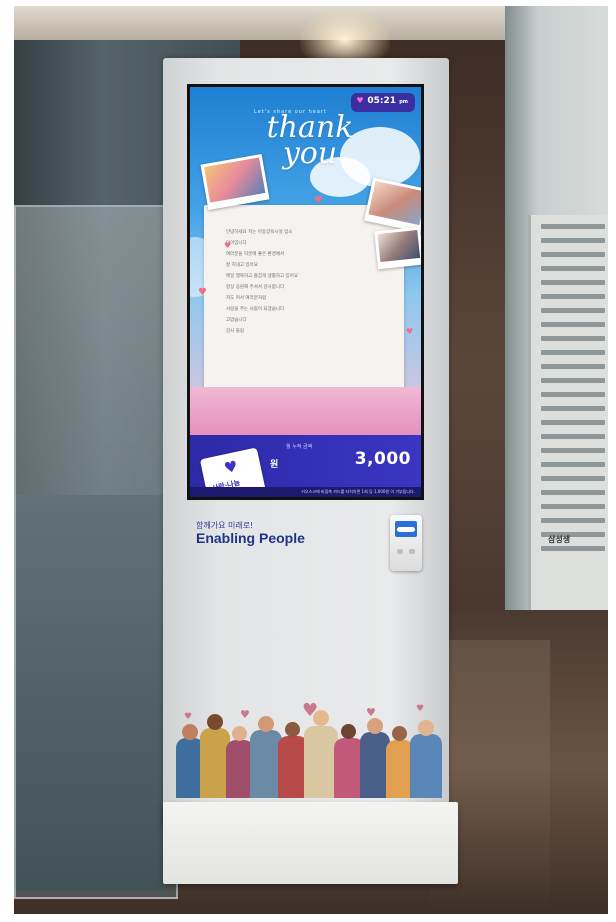 The image size is (616, 922). What do you see at coordinates (305, 412) in the screenshot?
I see `pink-ground` at bounding box center [305, 412].